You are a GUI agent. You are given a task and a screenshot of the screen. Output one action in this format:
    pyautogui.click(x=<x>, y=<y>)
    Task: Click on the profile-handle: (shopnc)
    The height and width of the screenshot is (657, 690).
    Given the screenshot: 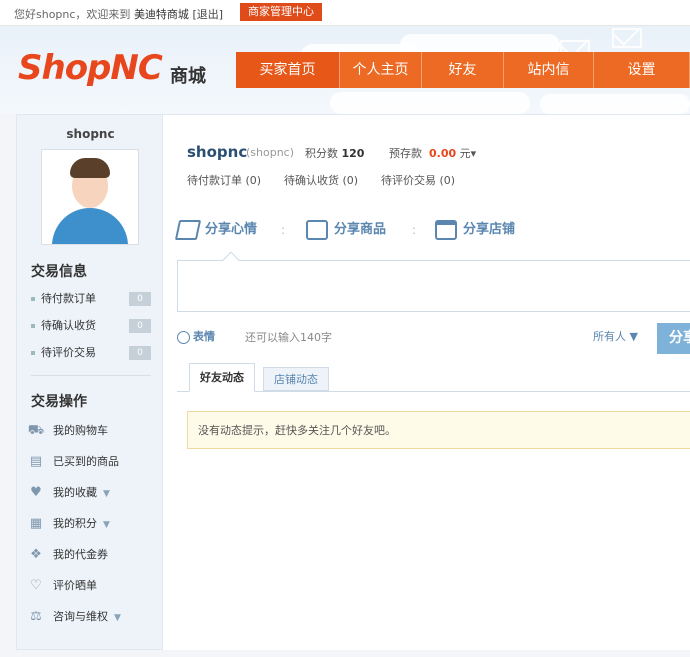 What is the action you would take?
    pyautogui.click(x=270, y=152)
    